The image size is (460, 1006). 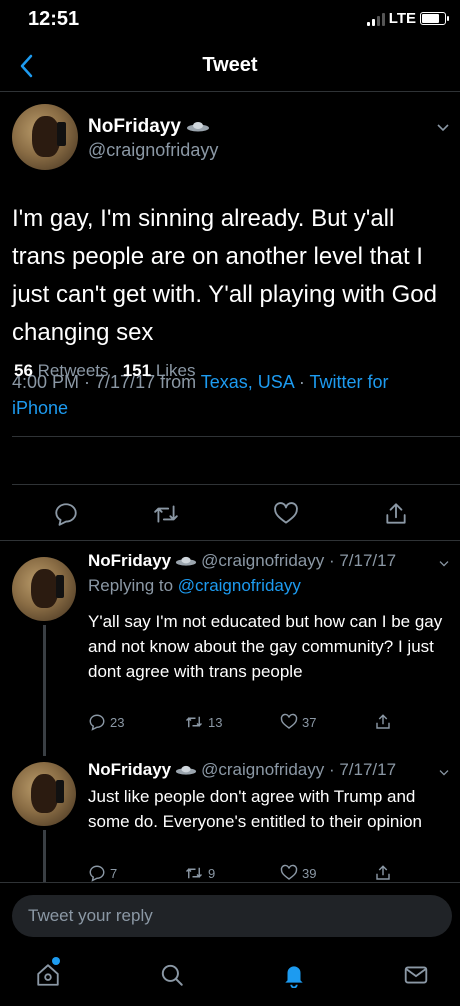 I want to click on reply-count: 7, so click(x=114, y=873).